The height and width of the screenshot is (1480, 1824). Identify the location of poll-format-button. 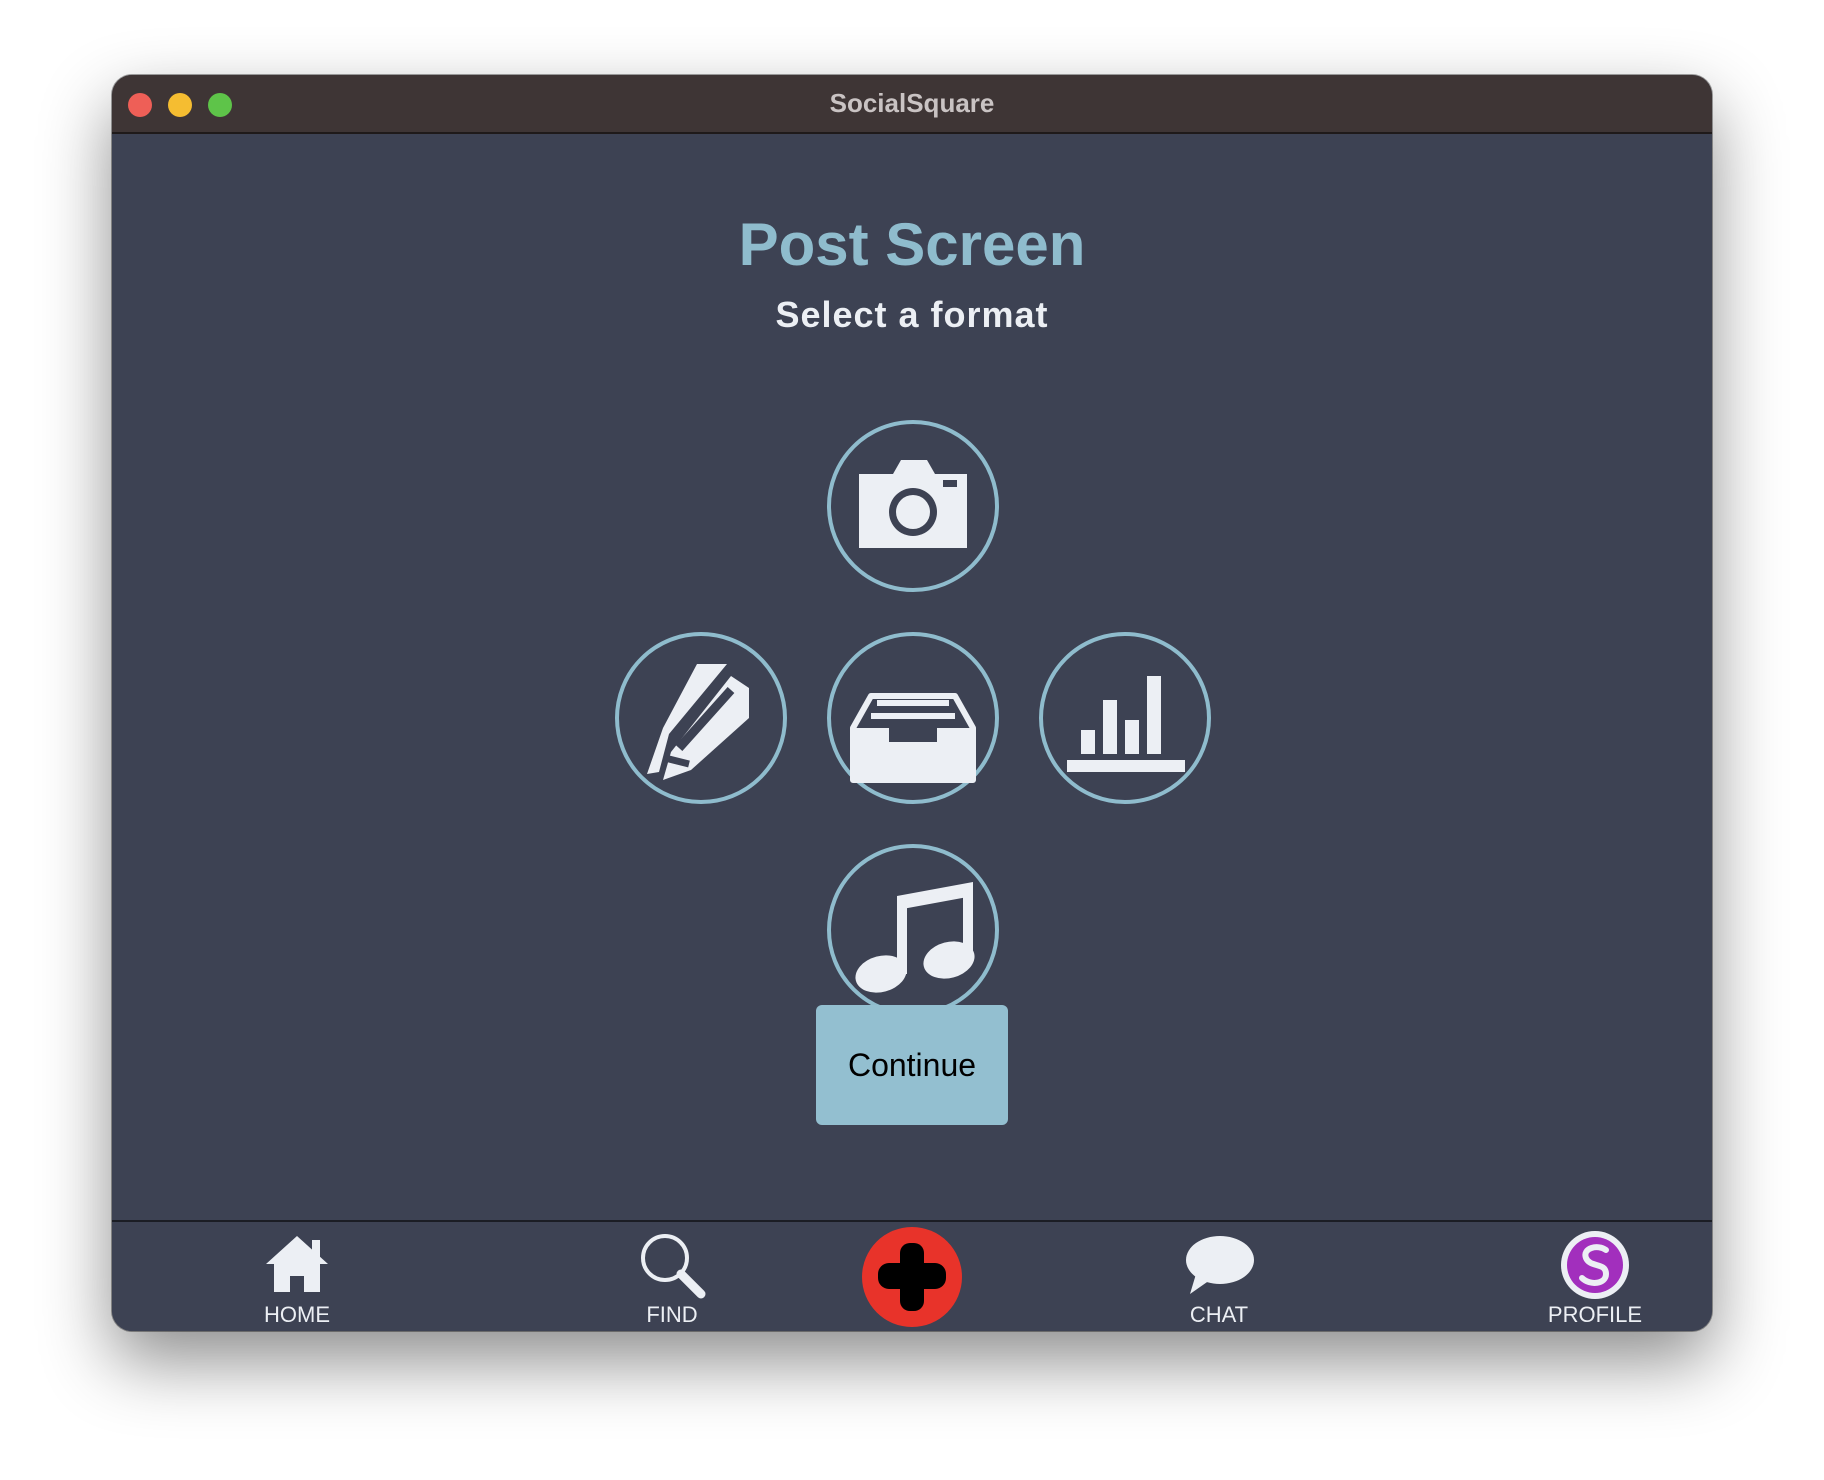
(1125, 718).